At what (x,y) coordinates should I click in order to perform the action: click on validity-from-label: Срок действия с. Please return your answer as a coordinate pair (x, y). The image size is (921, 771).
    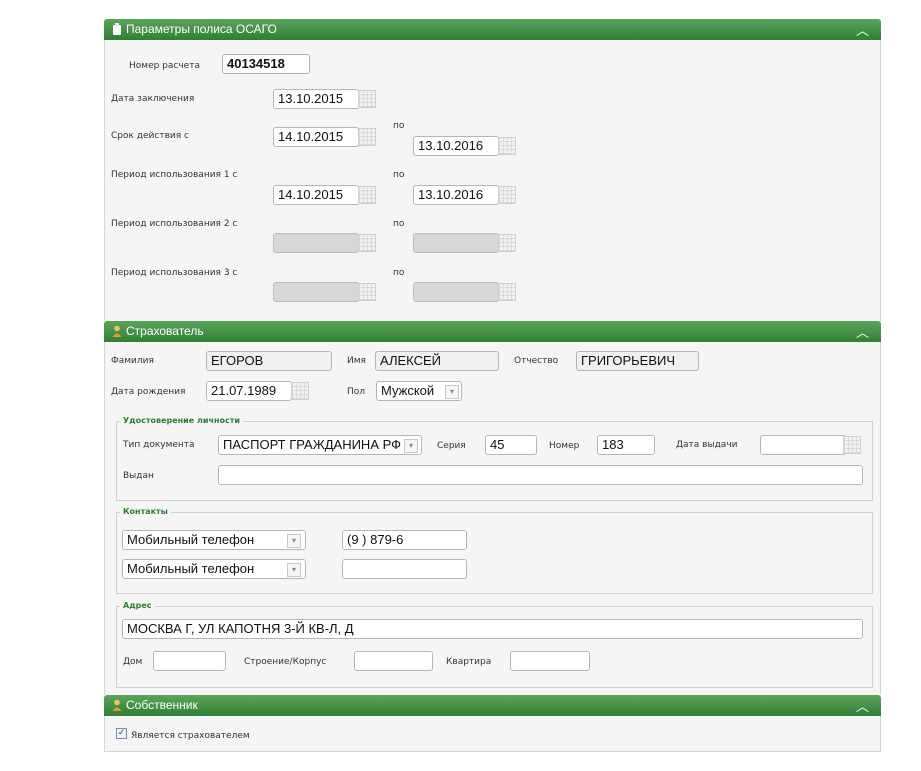
    Looking at the image, I should click on (150, 136).